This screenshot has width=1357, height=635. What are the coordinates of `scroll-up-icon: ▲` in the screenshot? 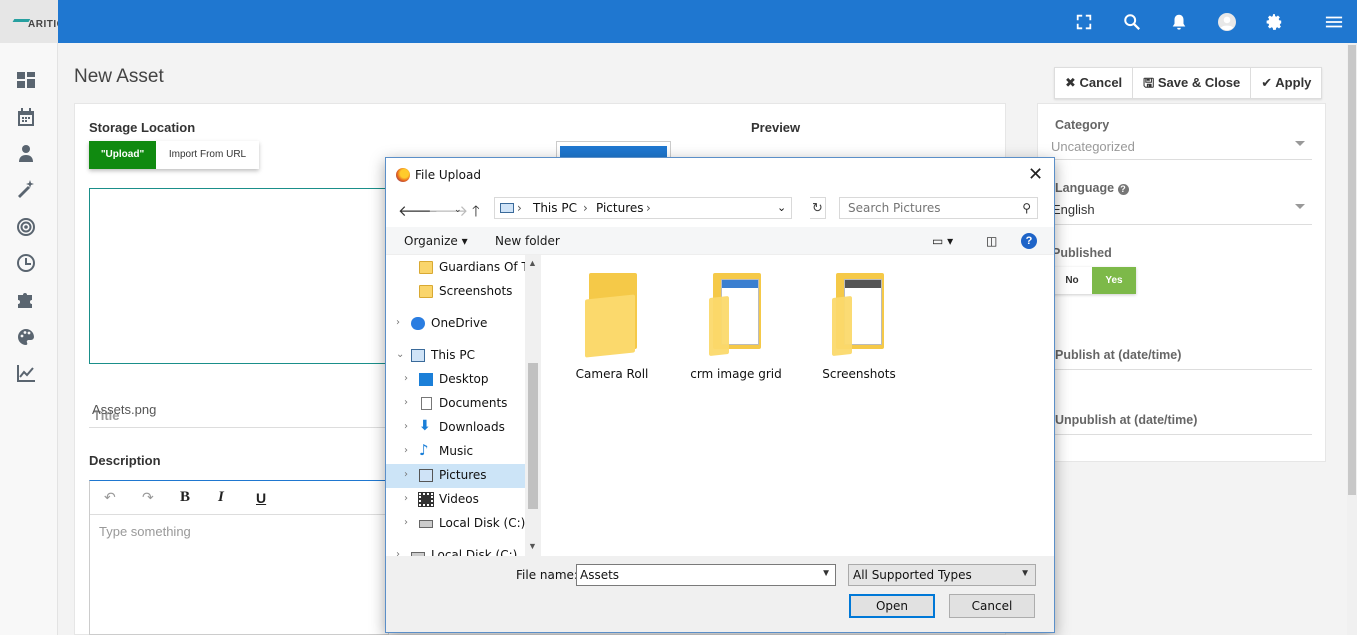 It's located at (532, 263).